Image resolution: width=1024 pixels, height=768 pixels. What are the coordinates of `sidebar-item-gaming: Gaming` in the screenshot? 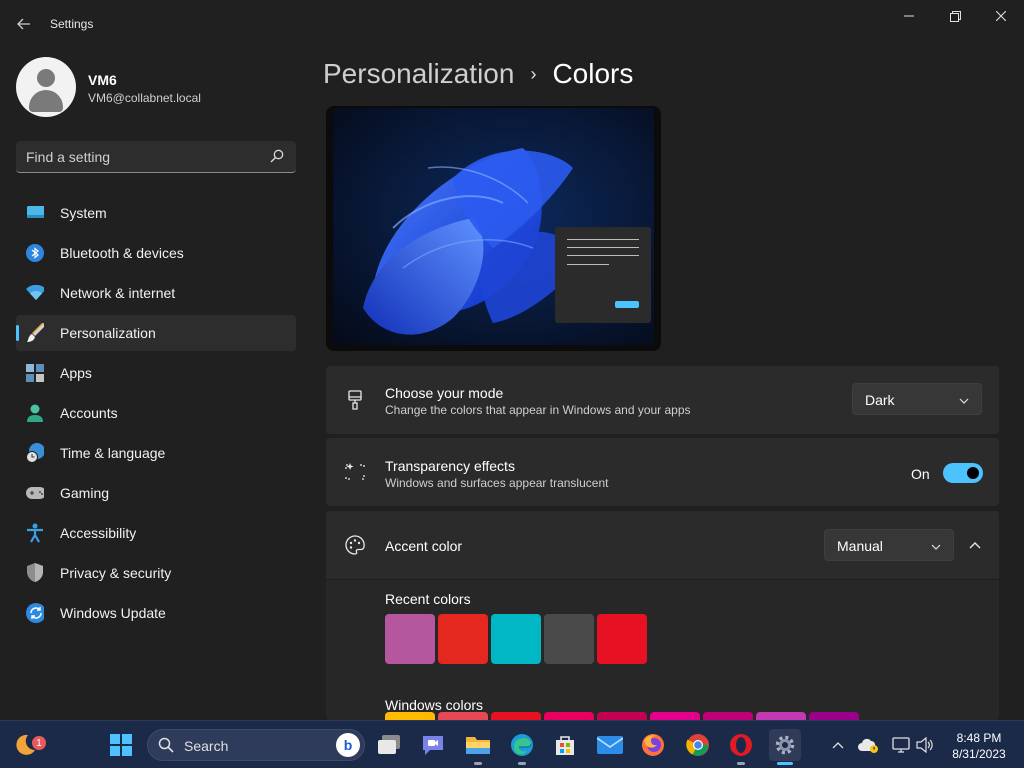 It's located at (156, 493).